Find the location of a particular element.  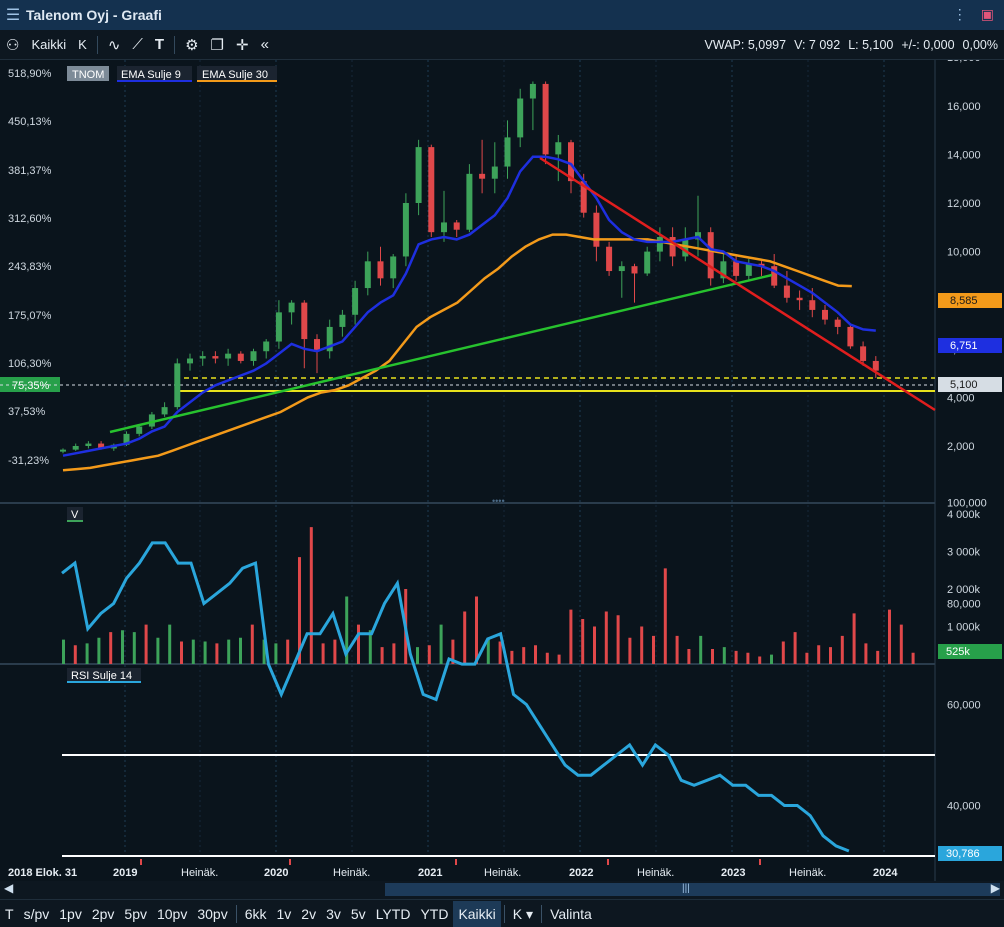

volume-tick: 4 000k is located at coordinates (964, 515).